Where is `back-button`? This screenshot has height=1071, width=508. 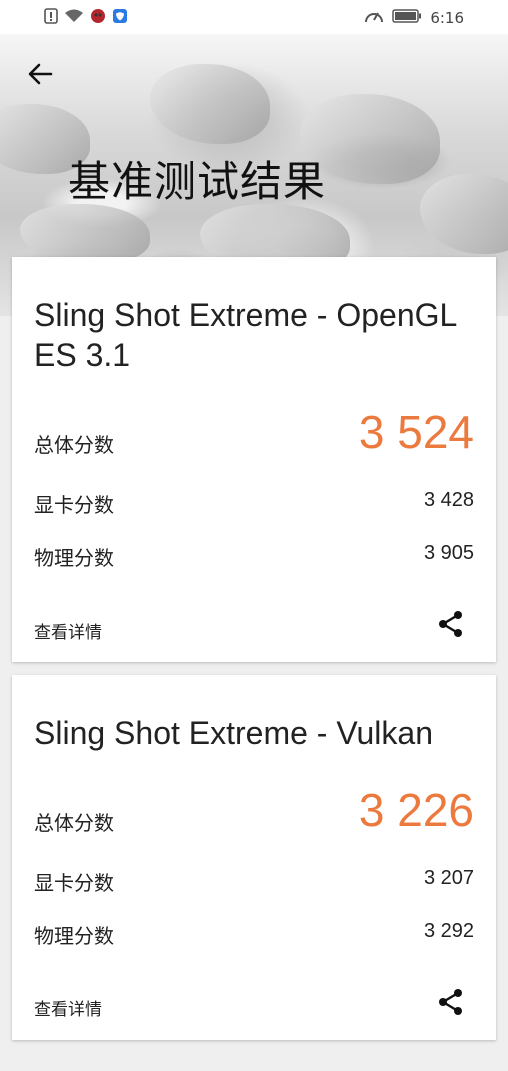
back-button is located at coordinates (40, 76).